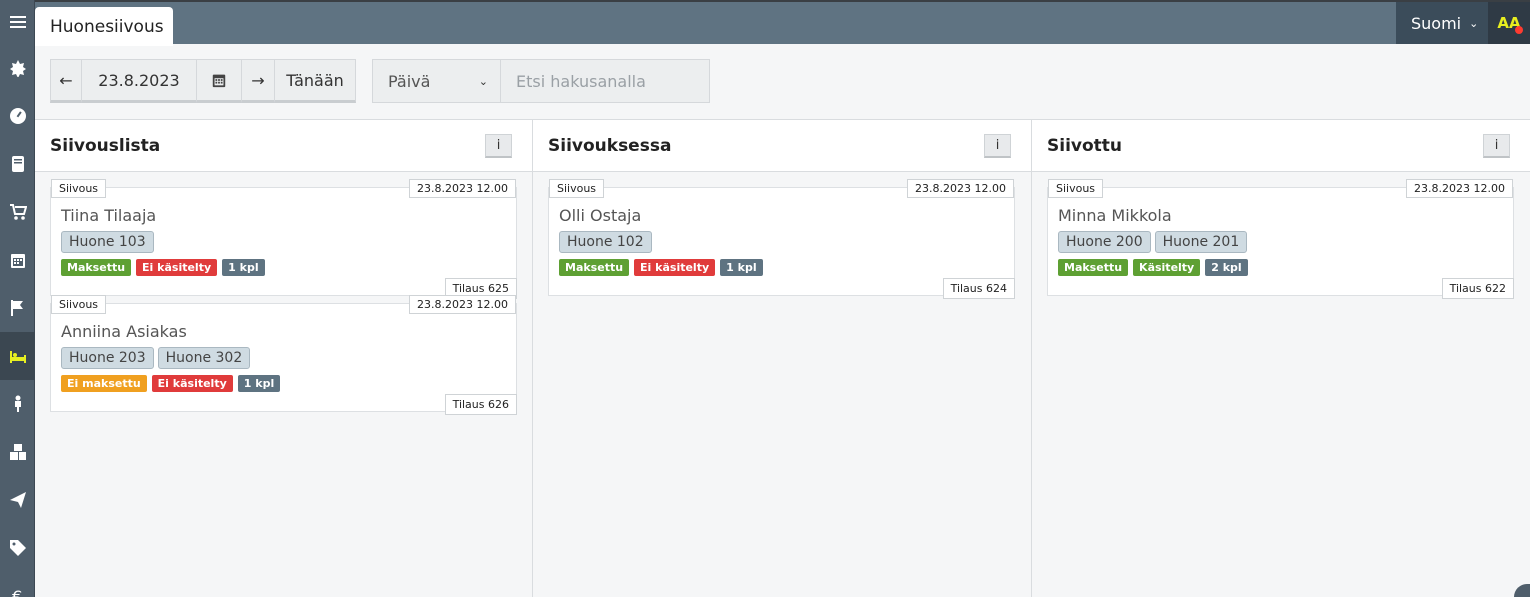 Image resolution: width=1530 pixels, height=597 pixels. I want to click on view-select-label: Päivä, so click(409, 81).